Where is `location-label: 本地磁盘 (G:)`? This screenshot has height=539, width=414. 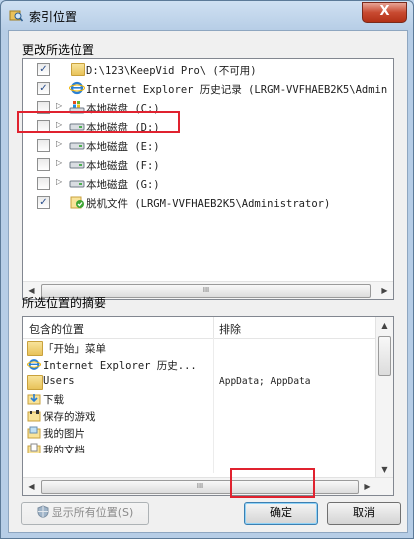 location-label: 本地磁盘 (G:) is located at coordinates (123, 185).